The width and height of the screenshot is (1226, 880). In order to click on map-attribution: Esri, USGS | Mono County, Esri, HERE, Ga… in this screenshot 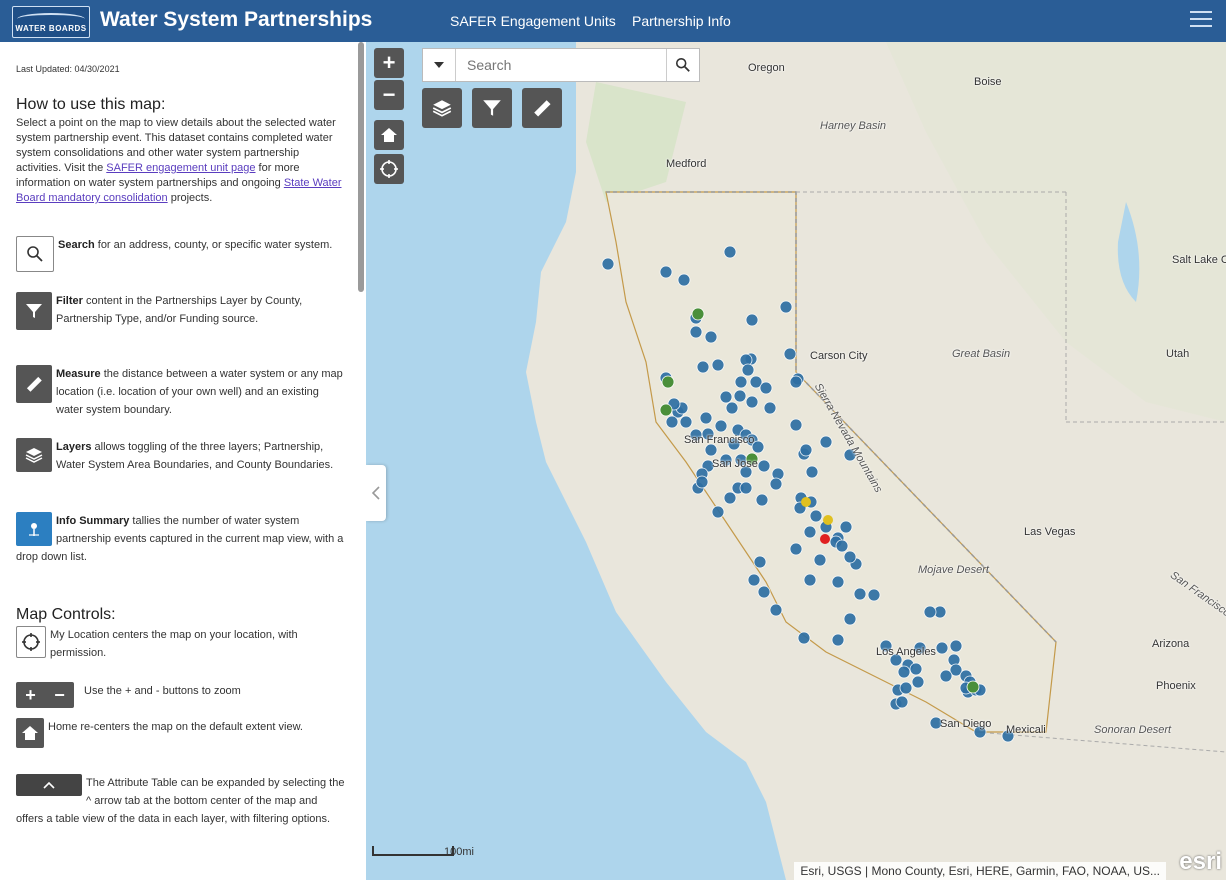, I will do `click(980, 871)`.